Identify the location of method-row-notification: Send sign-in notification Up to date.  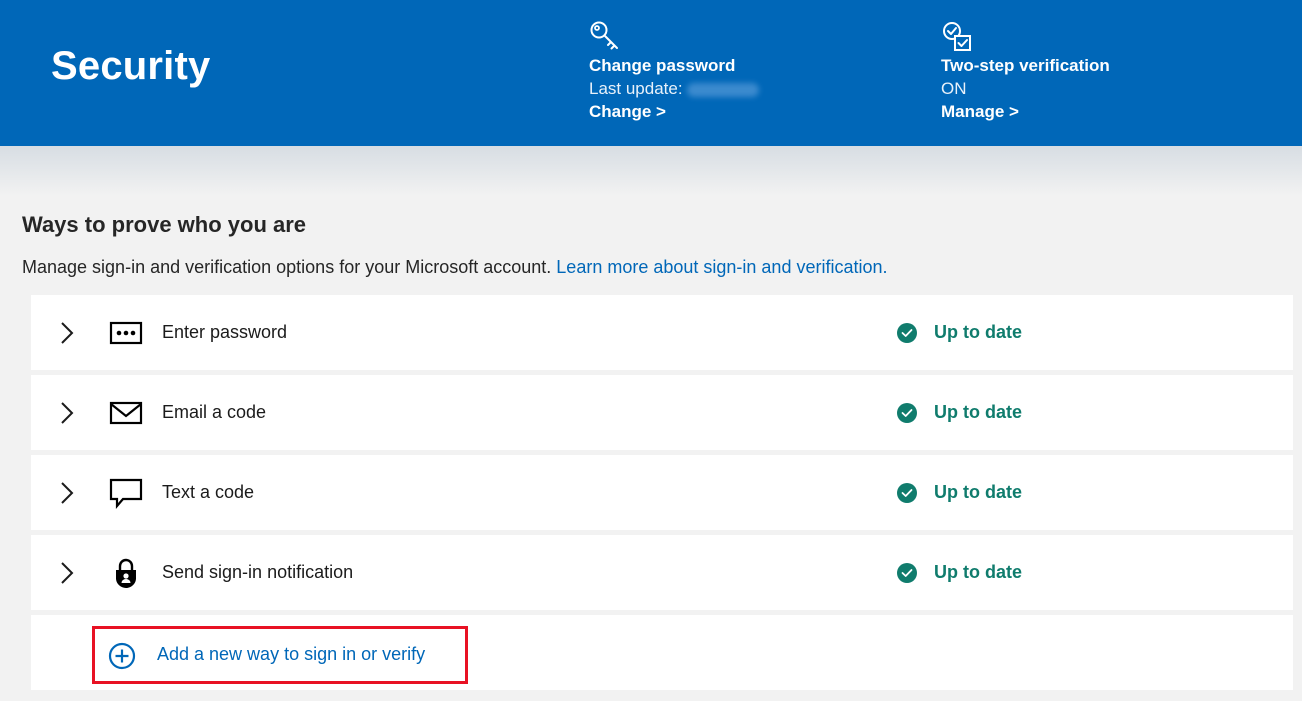
(662, 572).